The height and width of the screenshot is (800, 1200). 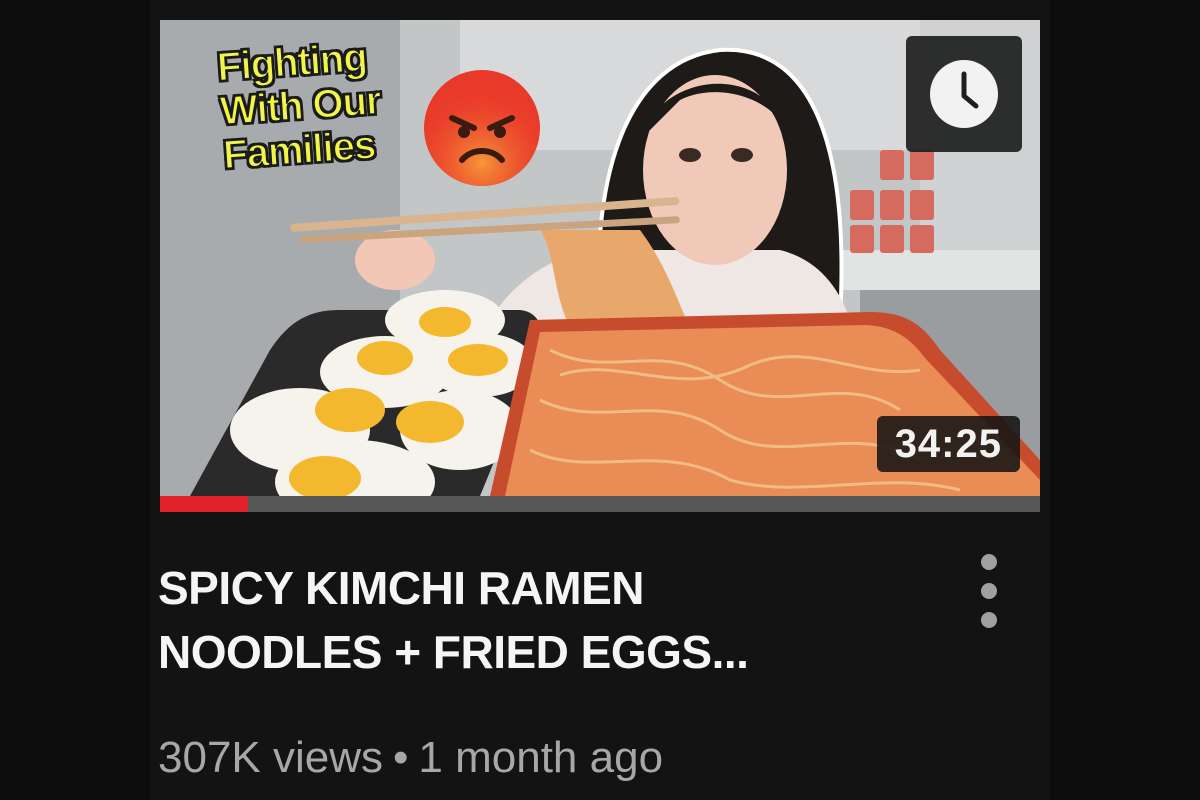 What do you see at coordinates (299, 107) in the screenshot?
I see `thumbnail-caption: Fighting With Our Families` at bounding box center [299, 107].